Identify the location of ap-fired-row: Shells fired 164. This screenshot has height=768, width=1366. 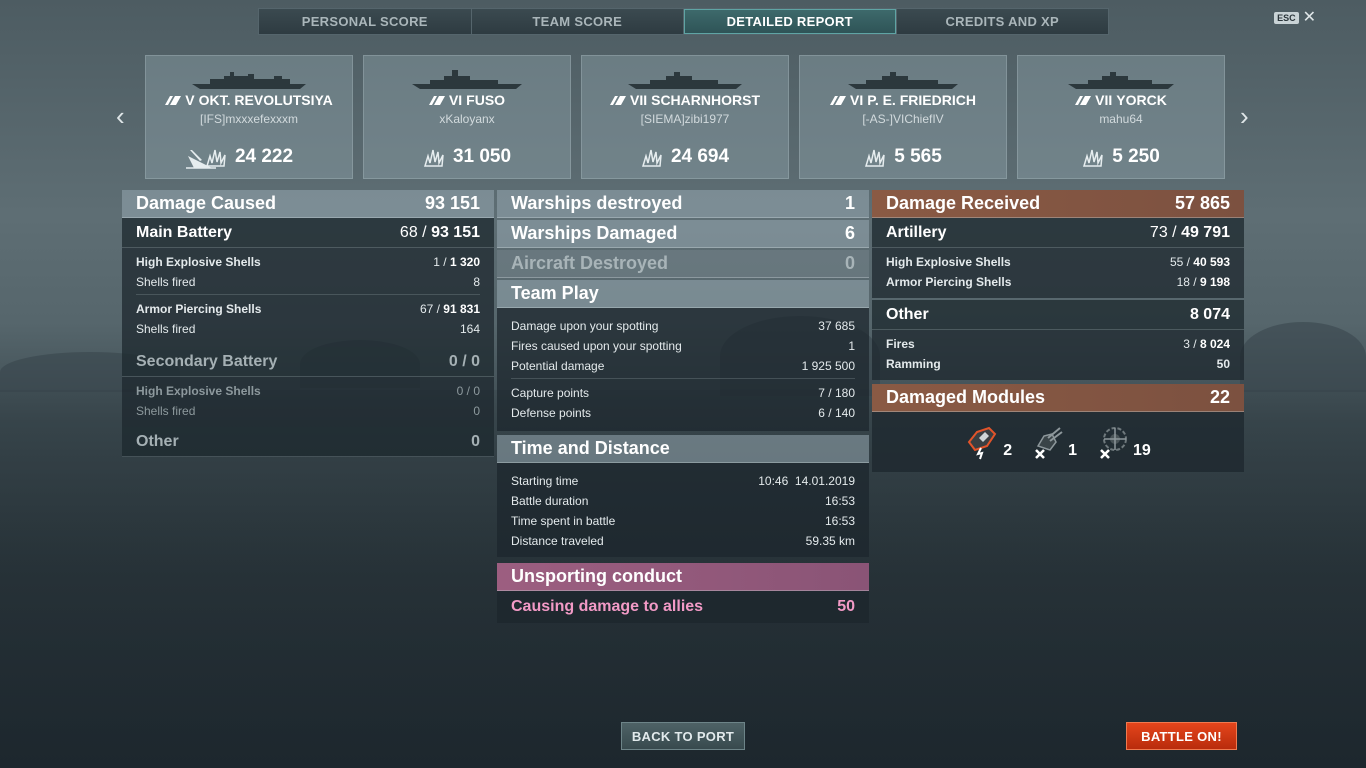
(308, 329).